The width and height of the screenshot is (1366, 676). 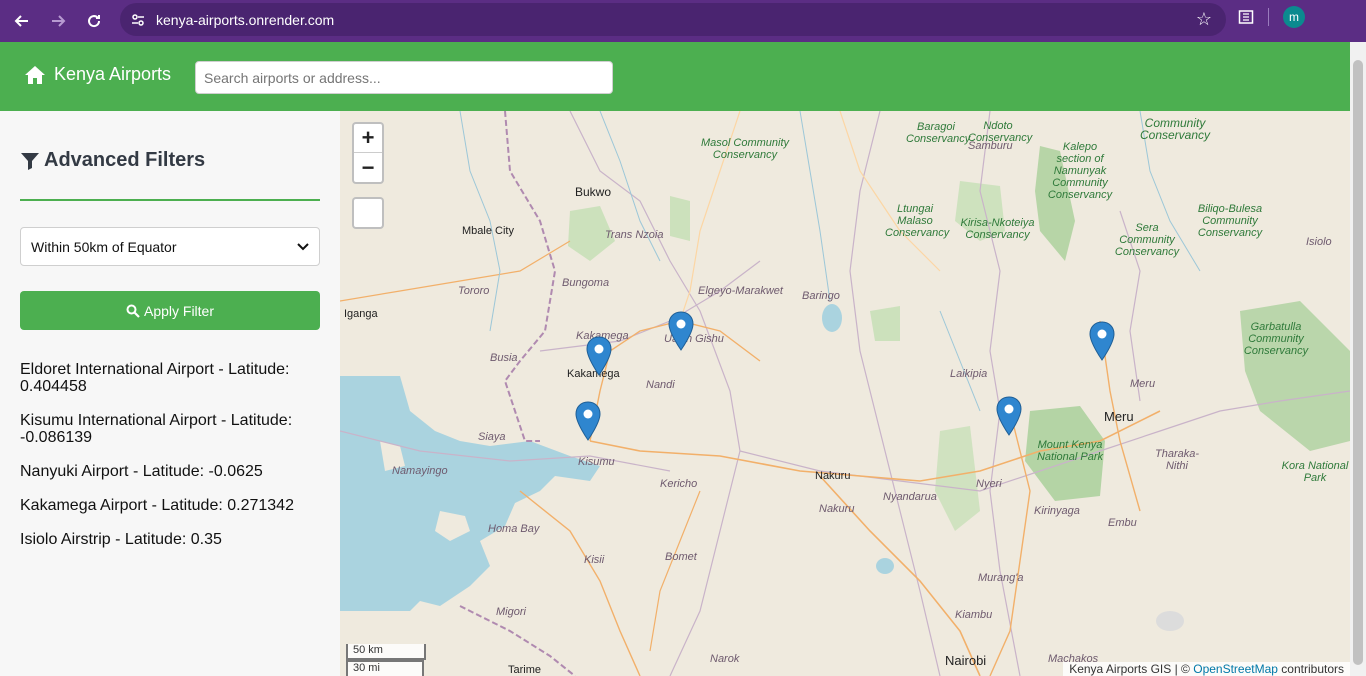 I want to click on scale-bar: 50 km 30 mi, so click(x=386, y=660).